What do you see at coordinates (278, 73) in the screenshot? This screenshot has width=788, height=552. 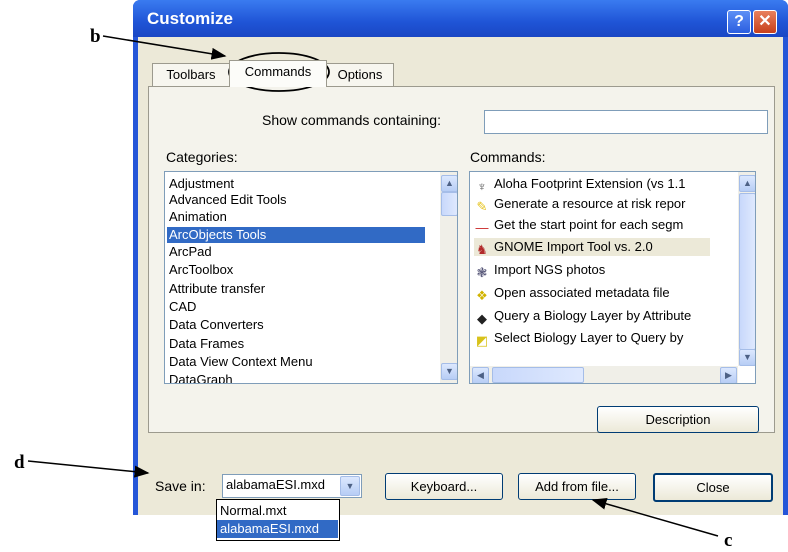 I see `tab-commands: Commands` at bounding box center [278, 73].